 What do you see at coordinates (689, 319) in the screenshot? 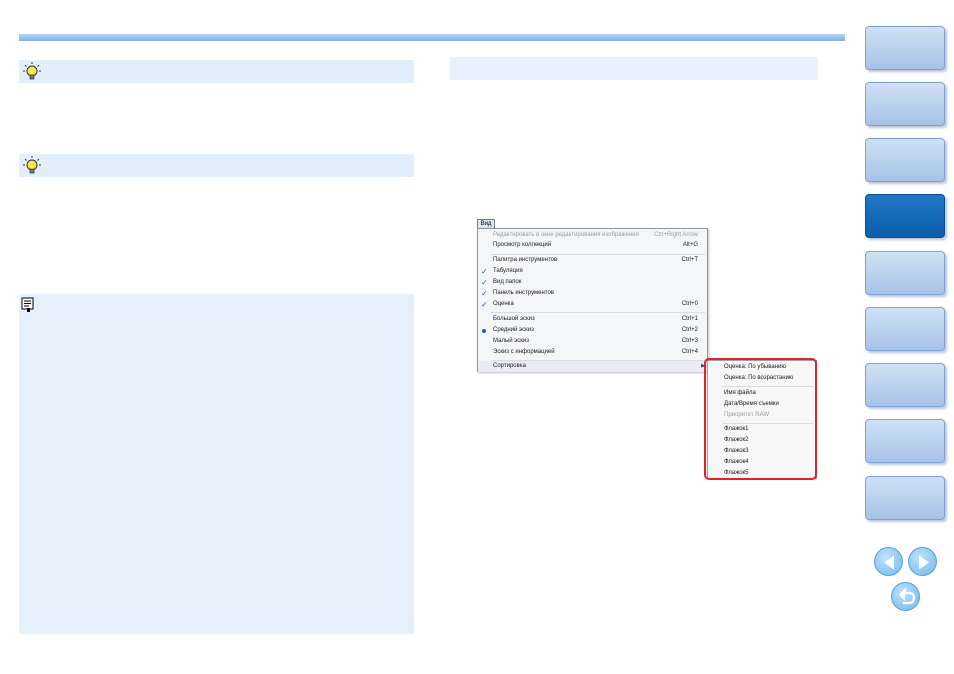
I see `menu-item-shortcut: Ctrl+1` at bounding box center [689, 319].